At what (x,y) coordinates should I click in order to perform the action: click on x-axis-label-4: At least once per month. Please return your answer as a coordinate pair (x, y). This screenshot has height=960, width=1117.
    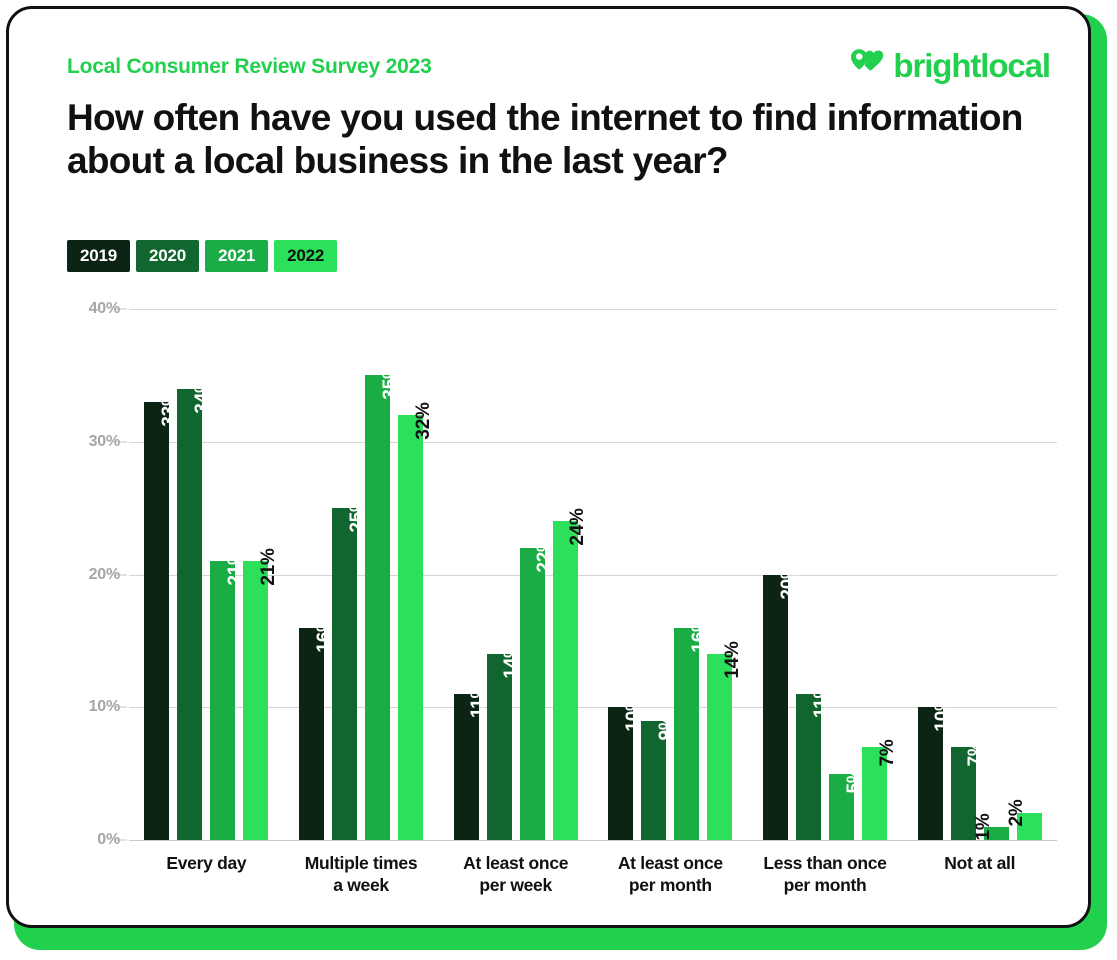
    Looking at the image, I should click on (670, 874).